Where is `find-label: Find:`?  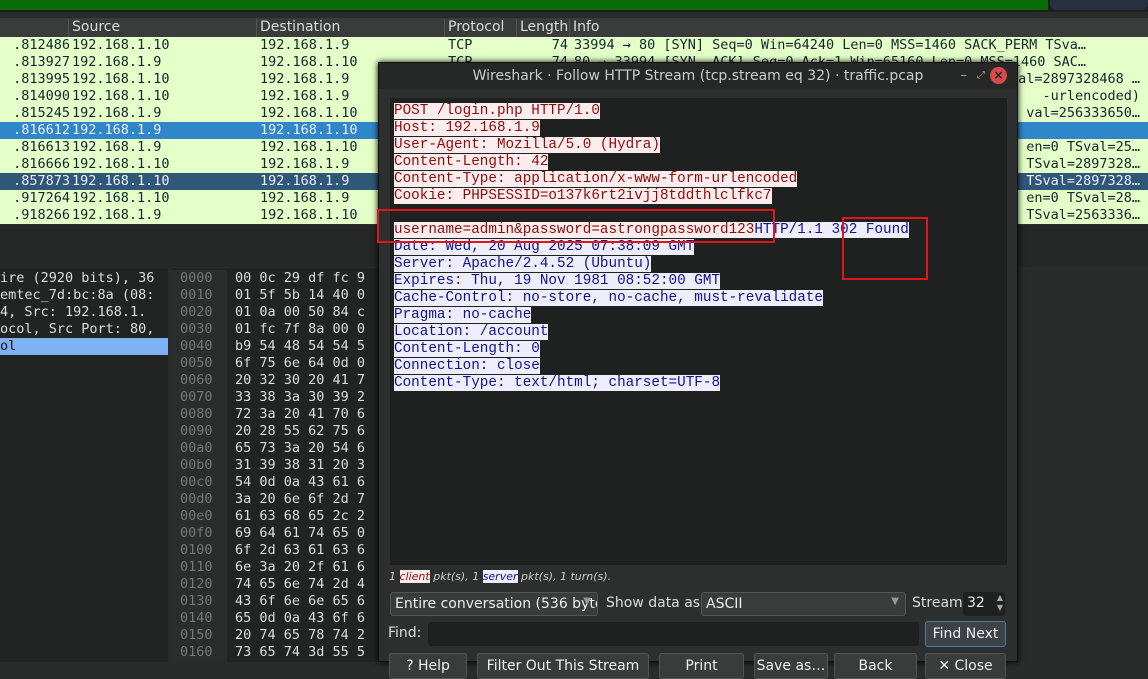
find-label: Find: is located at coordinates (405, 633).